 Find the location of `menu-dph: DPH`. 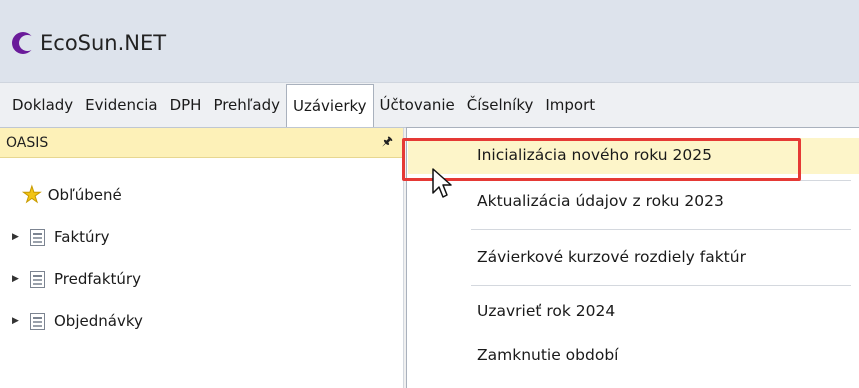

menu-dph: DPH is located at coordinates (186, 105).